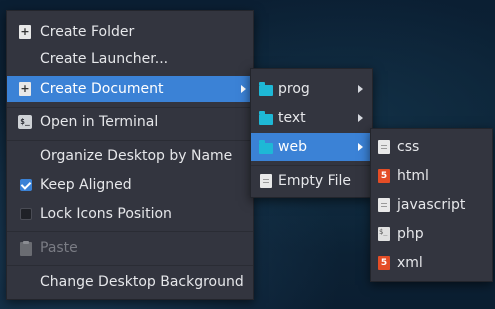 The width and height of the screenshot is (495, 309). I want to click on menu-item-keep-aligned: Keep Aligned, so click(130, 185).